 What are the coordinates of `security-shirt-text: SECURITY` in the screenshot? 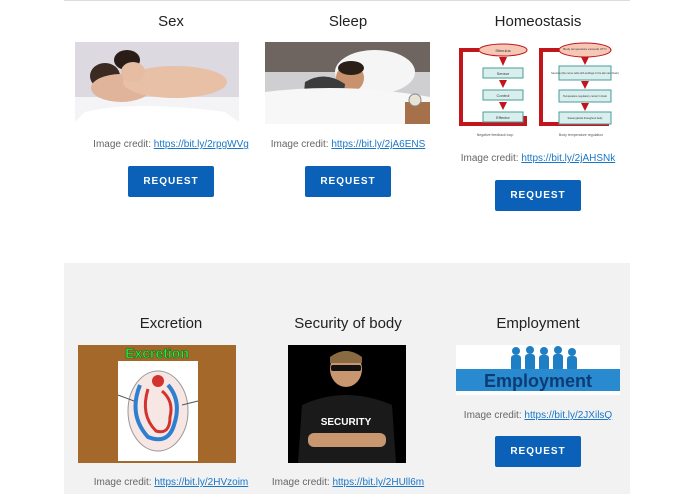 It's located at (346, 422).